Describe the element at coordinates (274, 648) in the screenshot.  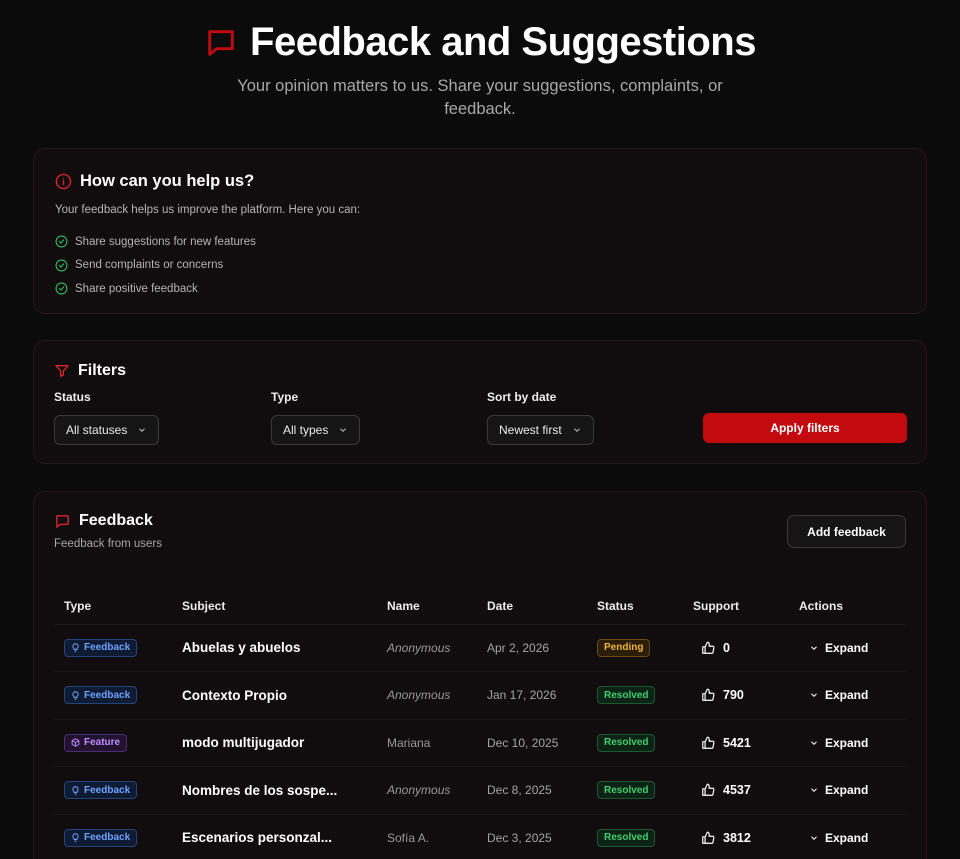
I see `row-subject: Abuelas y abuelos` at that location.